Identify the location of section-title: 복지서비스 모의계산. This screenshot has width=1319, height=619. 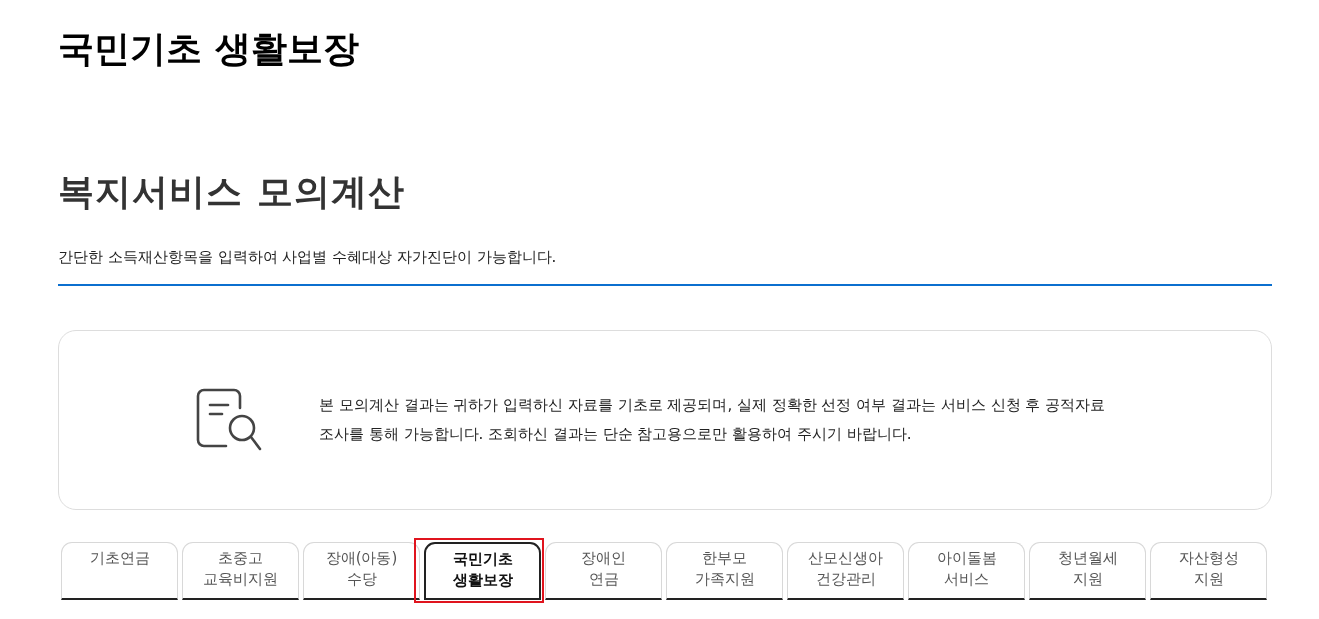
(231, 192).